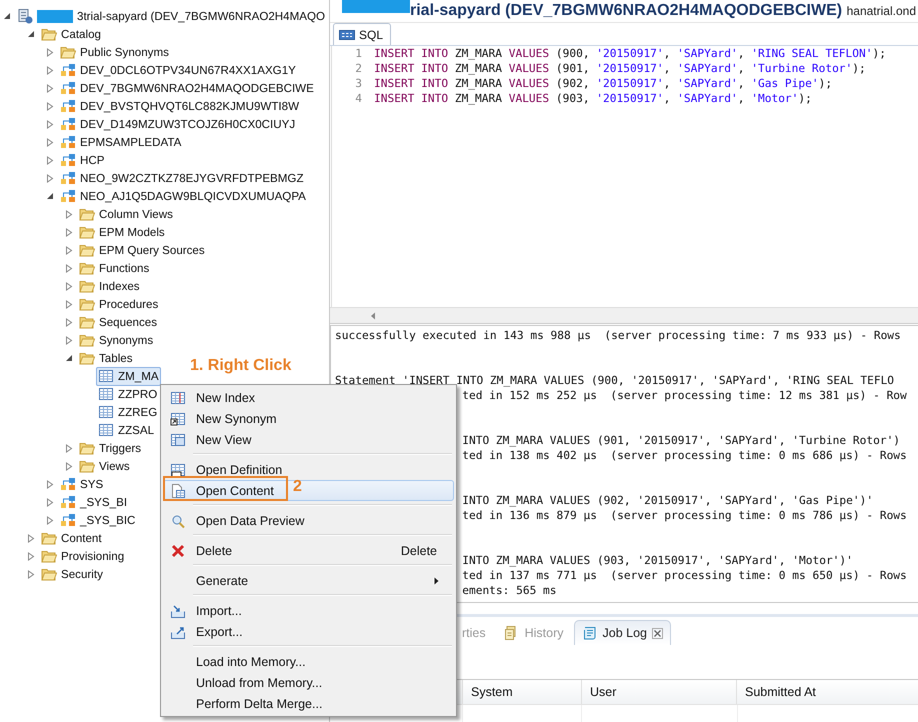  I want to click on left-arrow-icon, so click(373, 316).